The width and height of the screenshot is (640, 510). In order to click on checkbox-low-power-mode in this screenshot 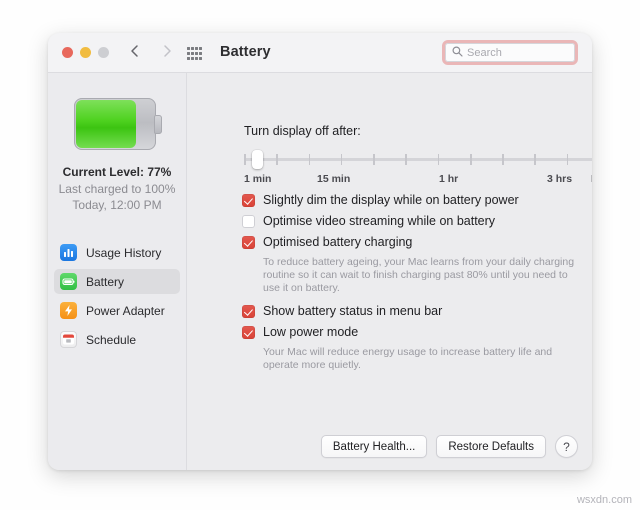, I will do `click(248, 332)`.